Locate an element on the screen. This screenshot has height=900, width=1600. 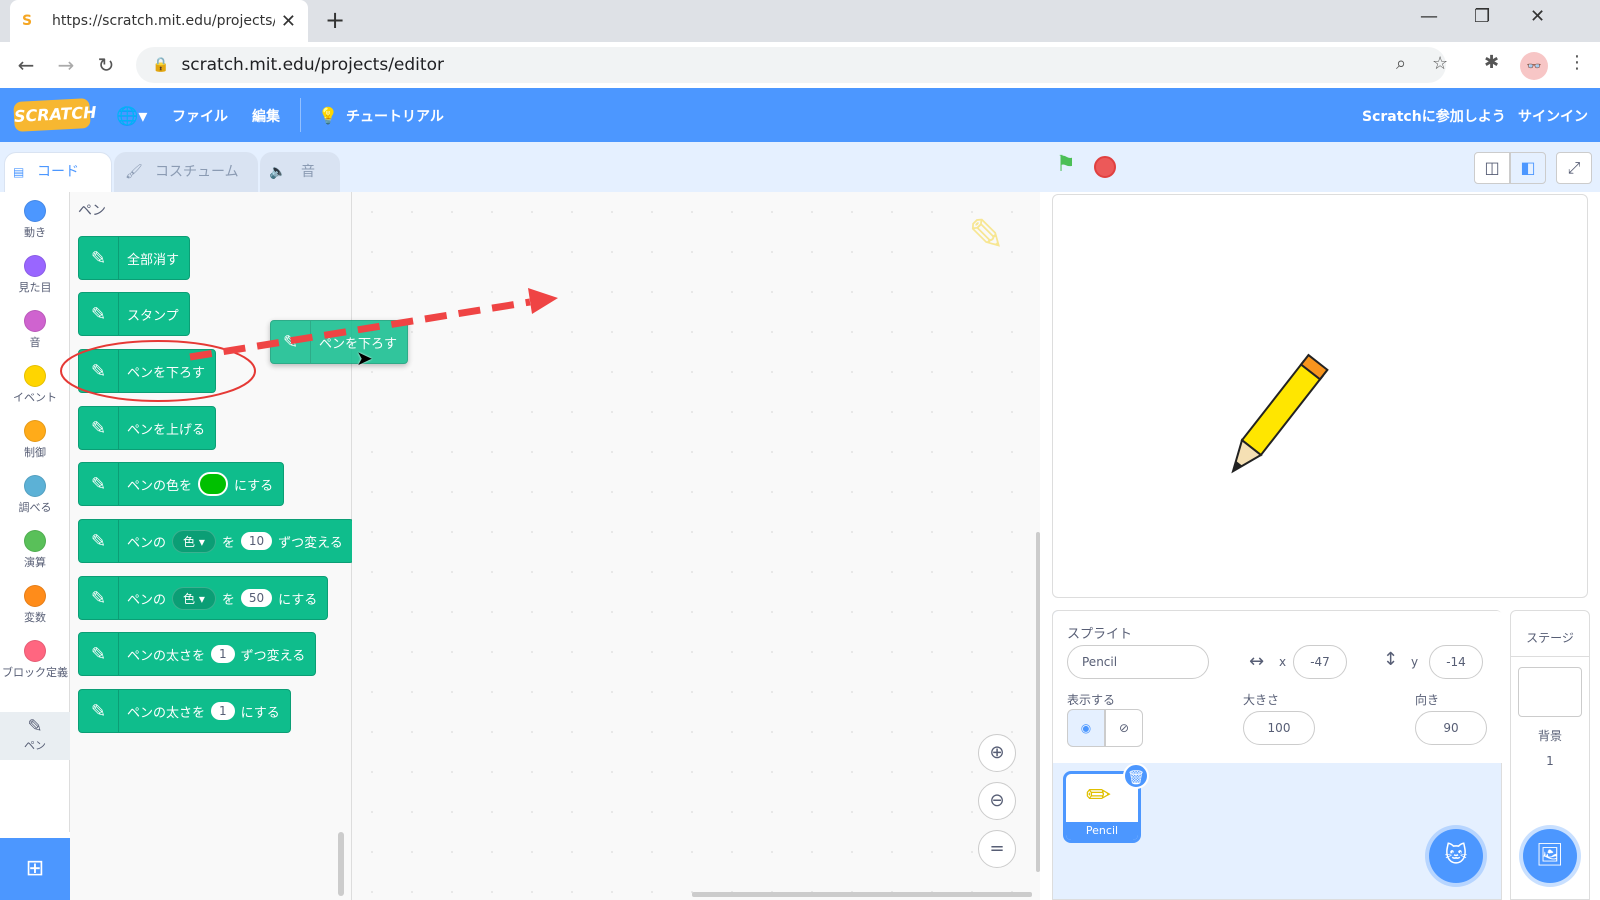
block-label: を is located at coordinates (228, 600).